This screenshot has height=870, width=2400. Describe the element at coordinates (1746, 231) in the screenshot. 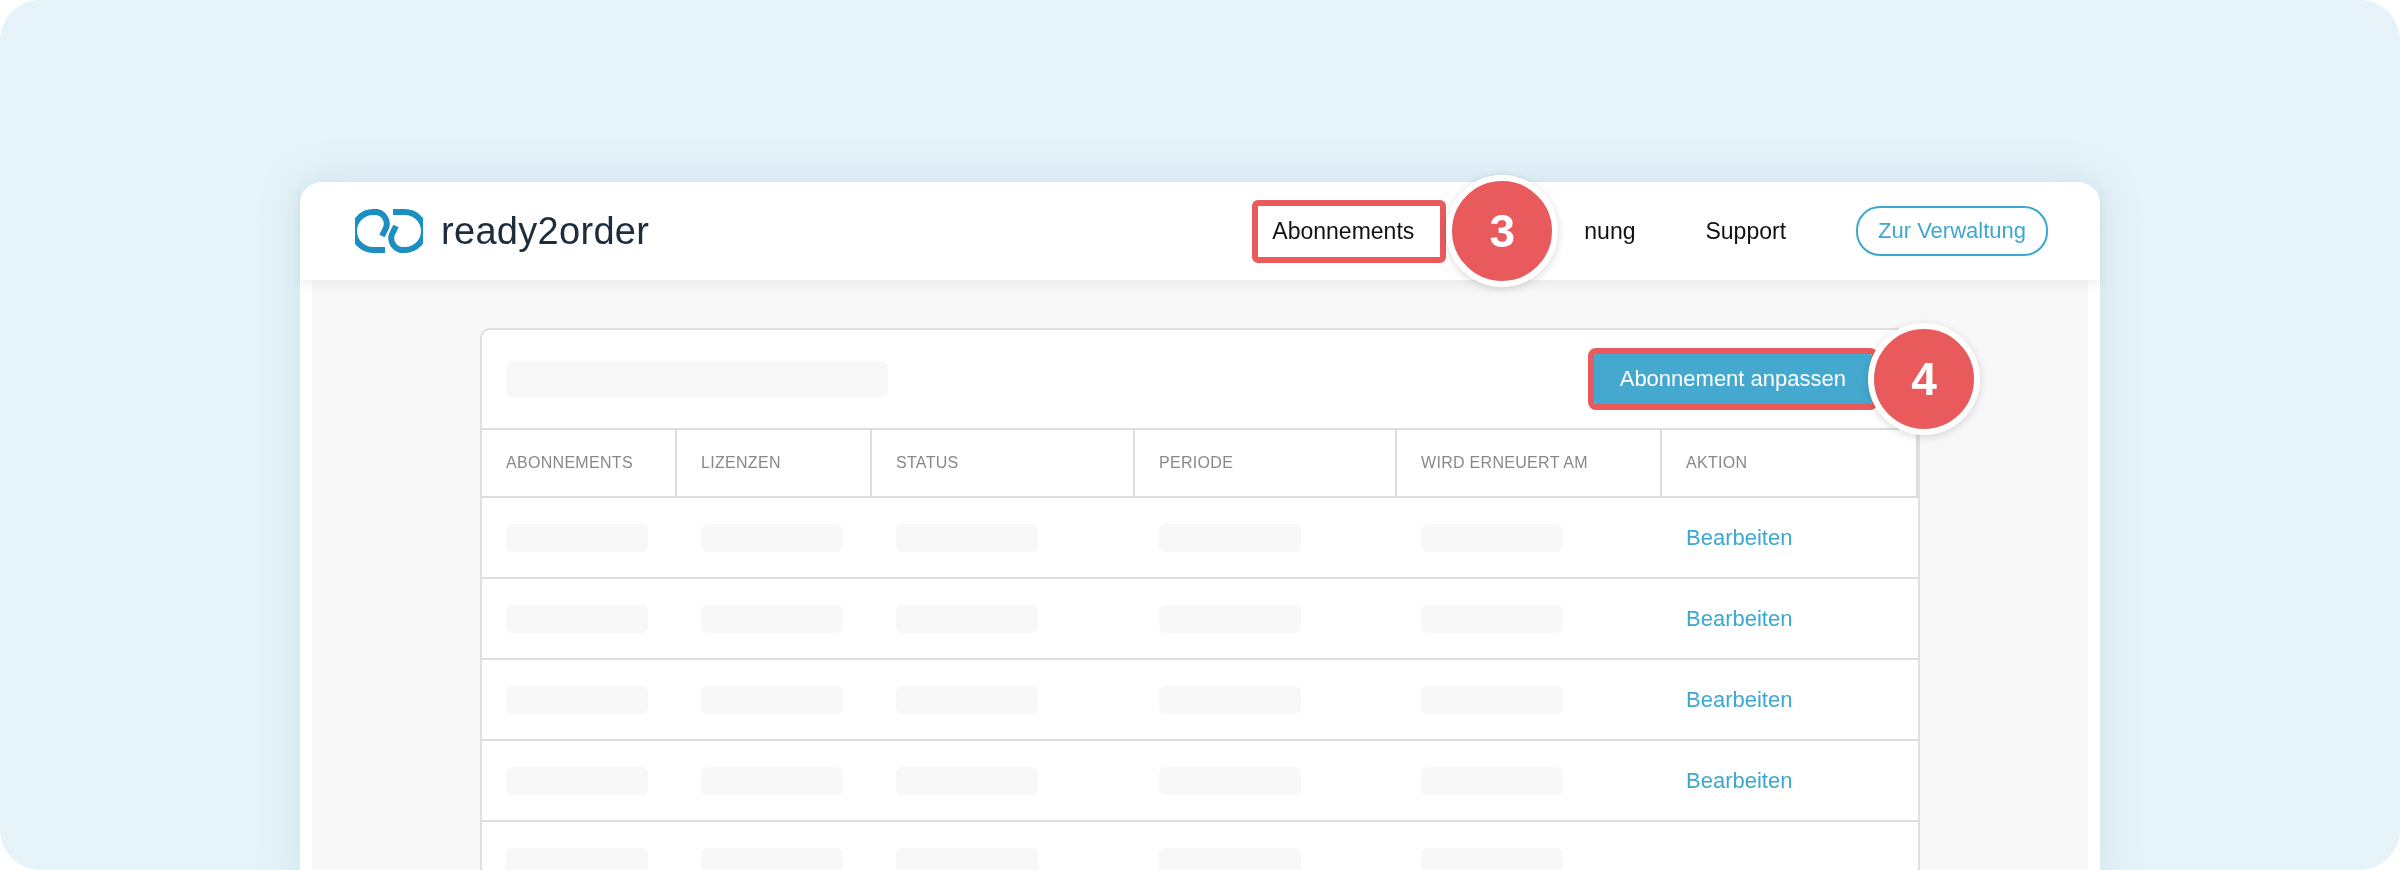

I see `nav-link: Support` at that location.